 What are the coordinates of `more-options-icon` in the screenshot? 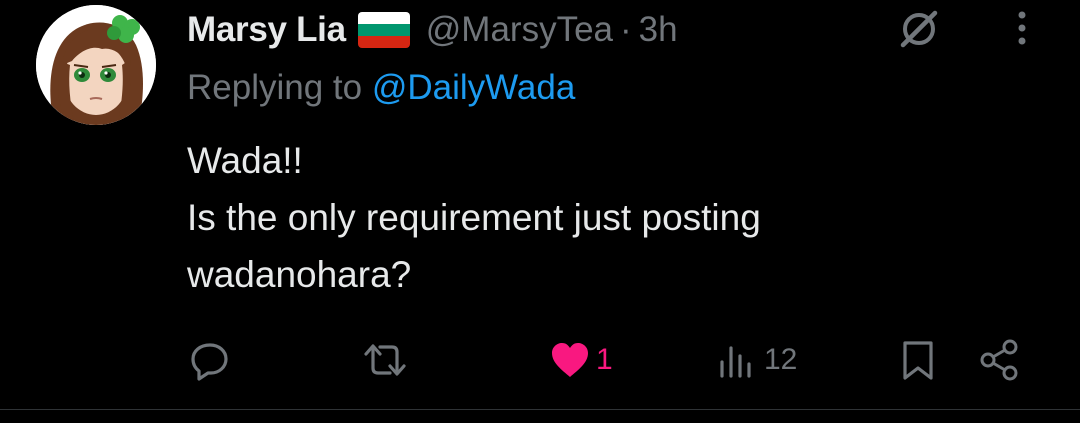 It's located at (1022, 28).